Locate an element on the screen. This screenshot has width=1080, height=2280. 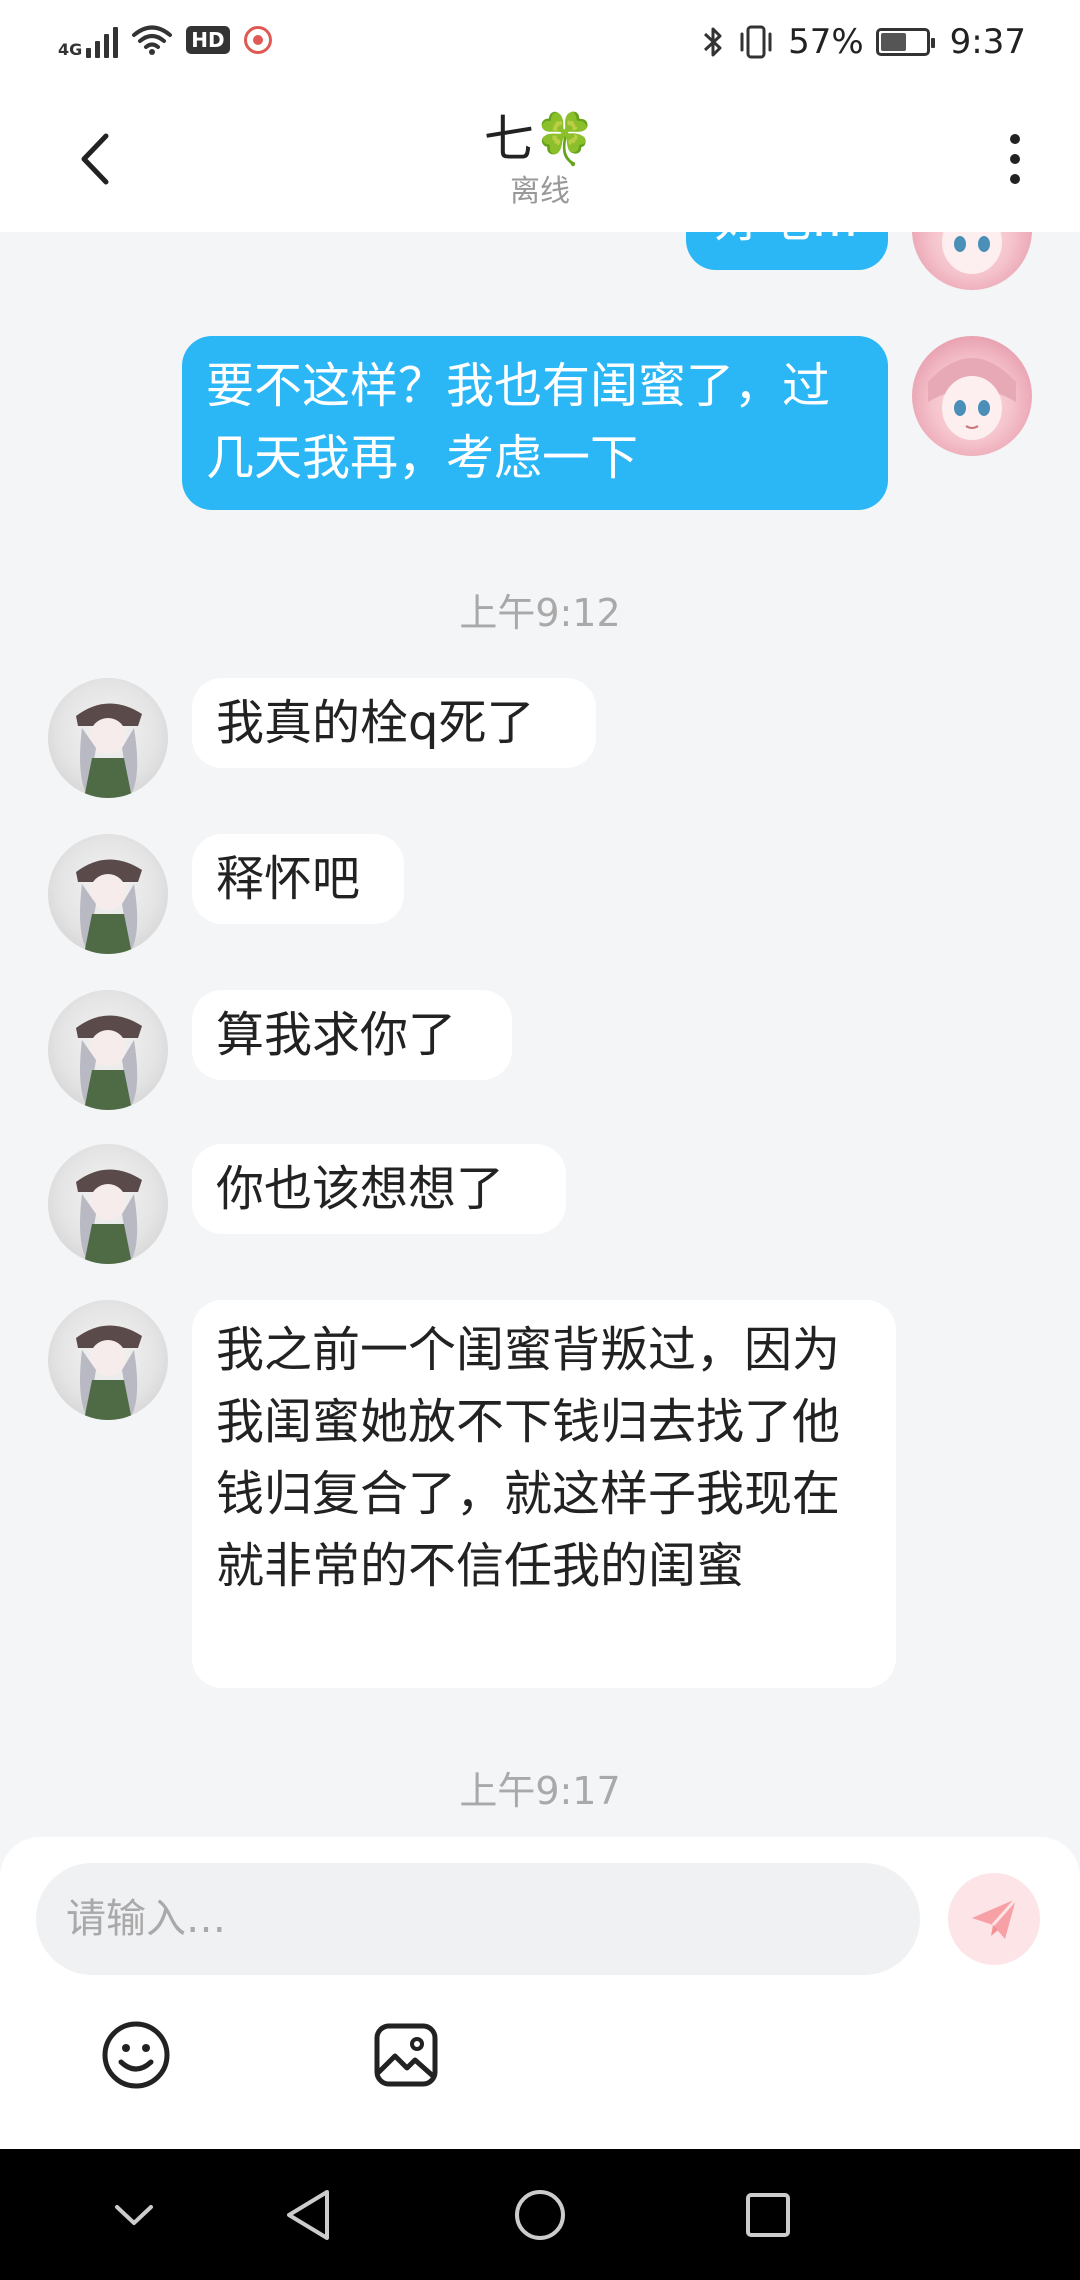
chat-header: 七🍀 离线 is located at coordinates (540, 161).